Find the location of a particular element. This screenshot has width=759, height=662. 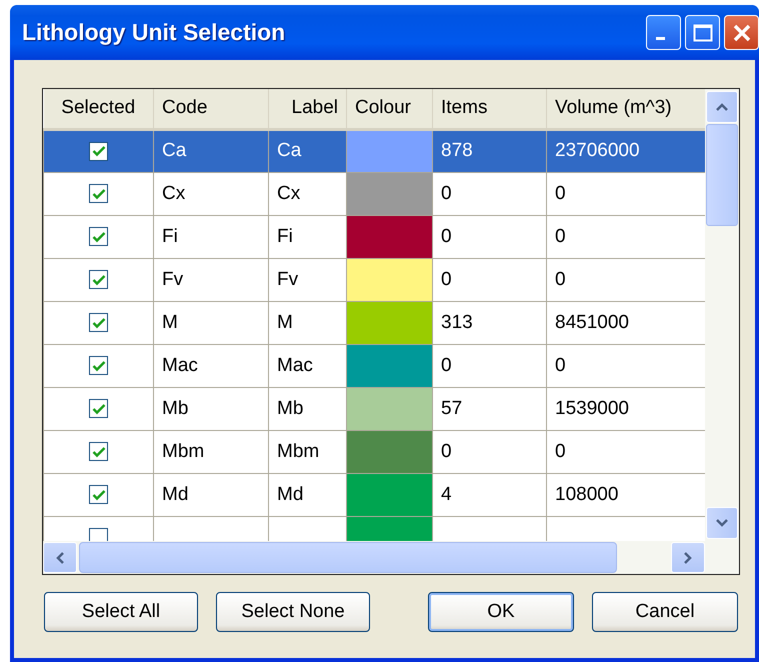

up-caret-icon is located at coordinates (722, 107).